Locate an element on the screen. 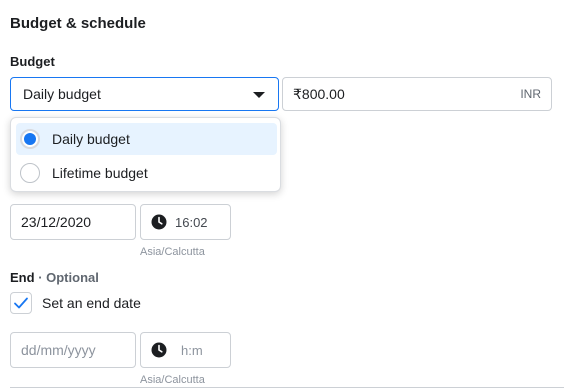 This screenshot has height=392, width=564. budget-amount-value: ₹800.00 is located at coordinates (319, 93).